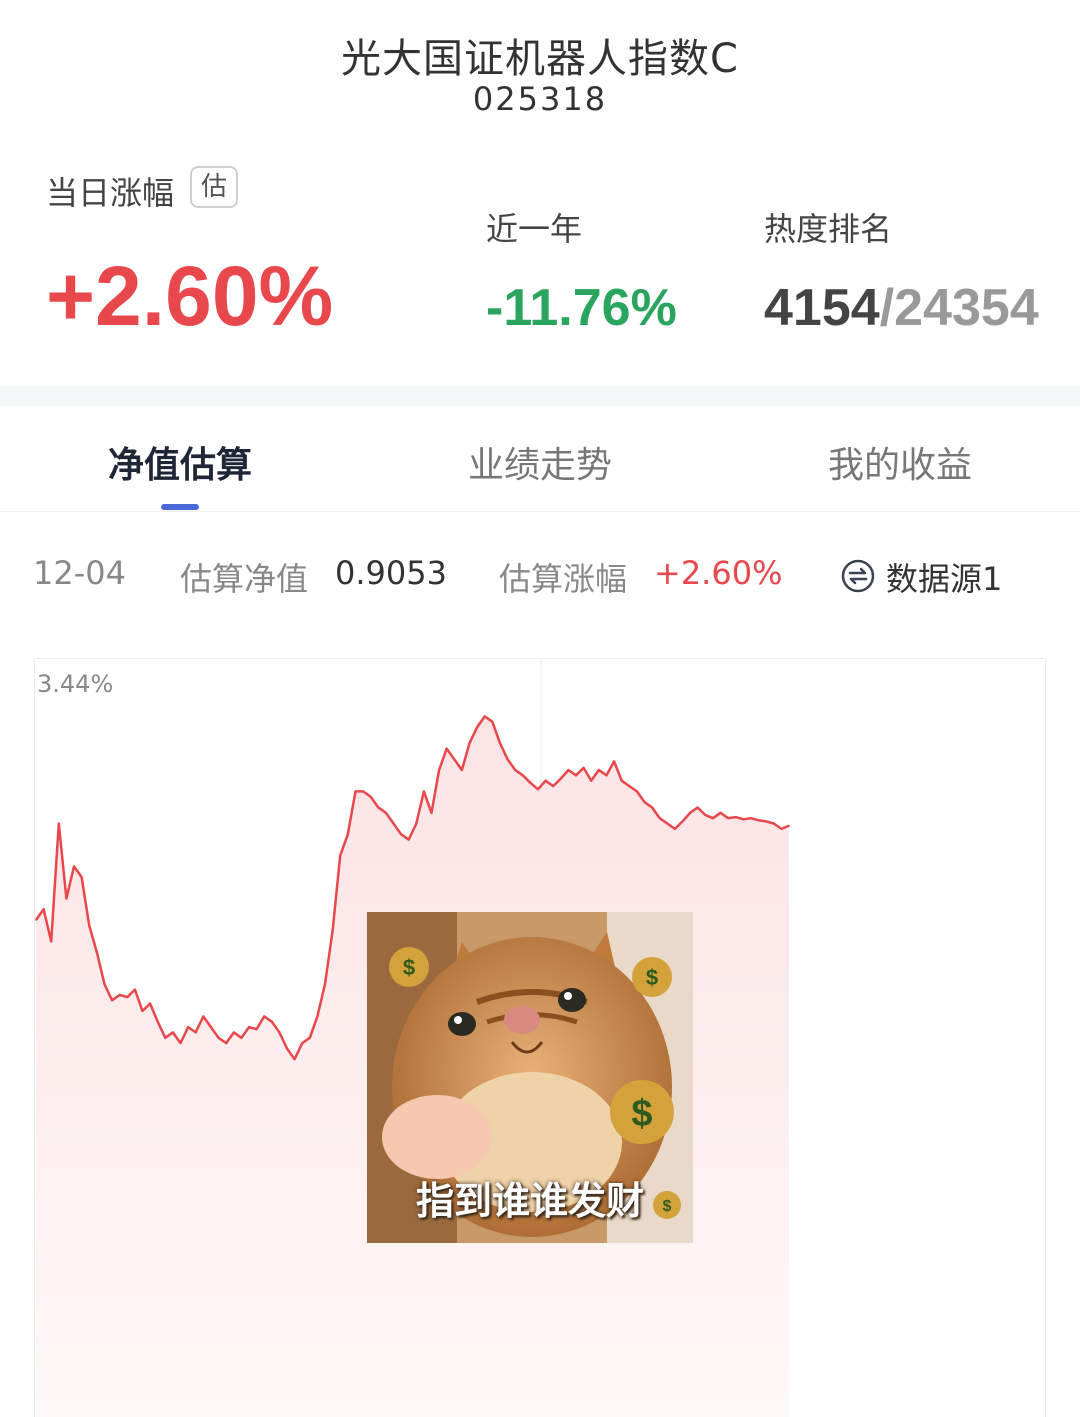 The height and width of the screenshot is (1417, 1080). Describe the element at coordinates (180, 507) in the screenshot. I see `active-tab-indicator` at that location.